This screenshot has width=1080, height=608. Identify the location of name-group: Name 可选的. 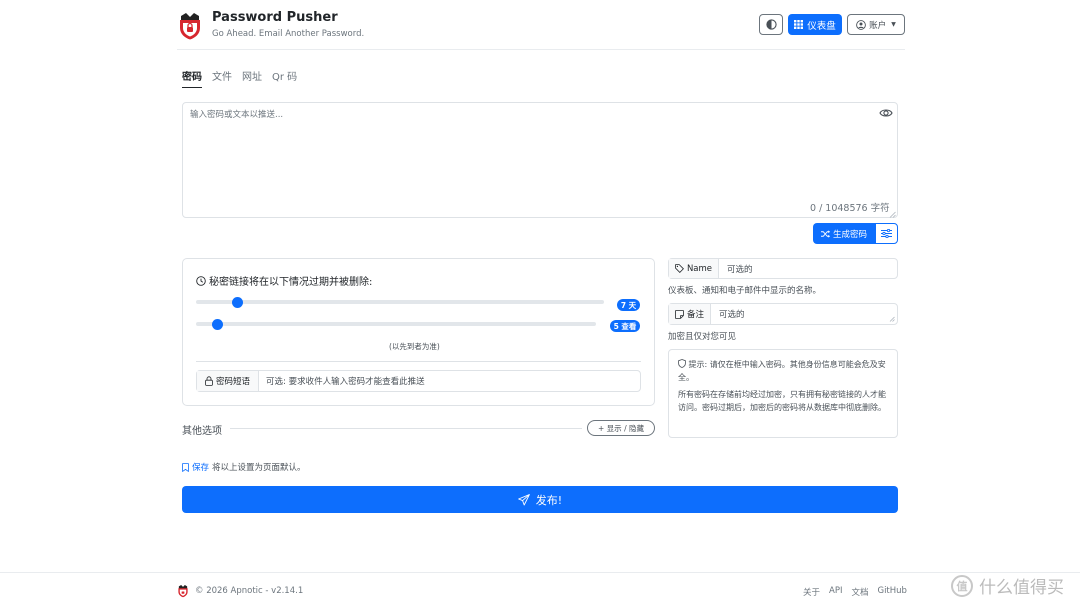
(783, 268).